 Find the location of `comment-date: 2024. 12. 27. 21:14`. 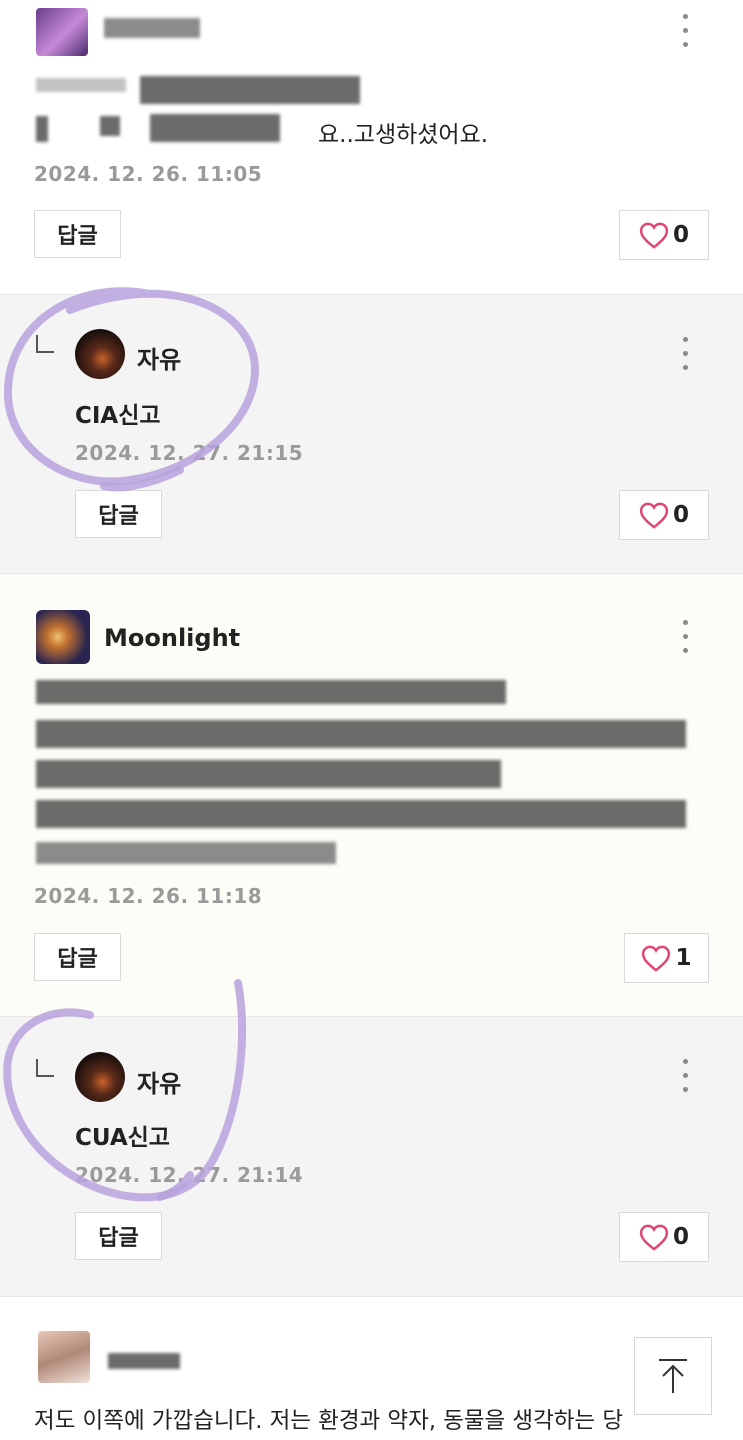

comment-date: 2024. 12. 27. 21:14 is located at coordinates (189, 1175).